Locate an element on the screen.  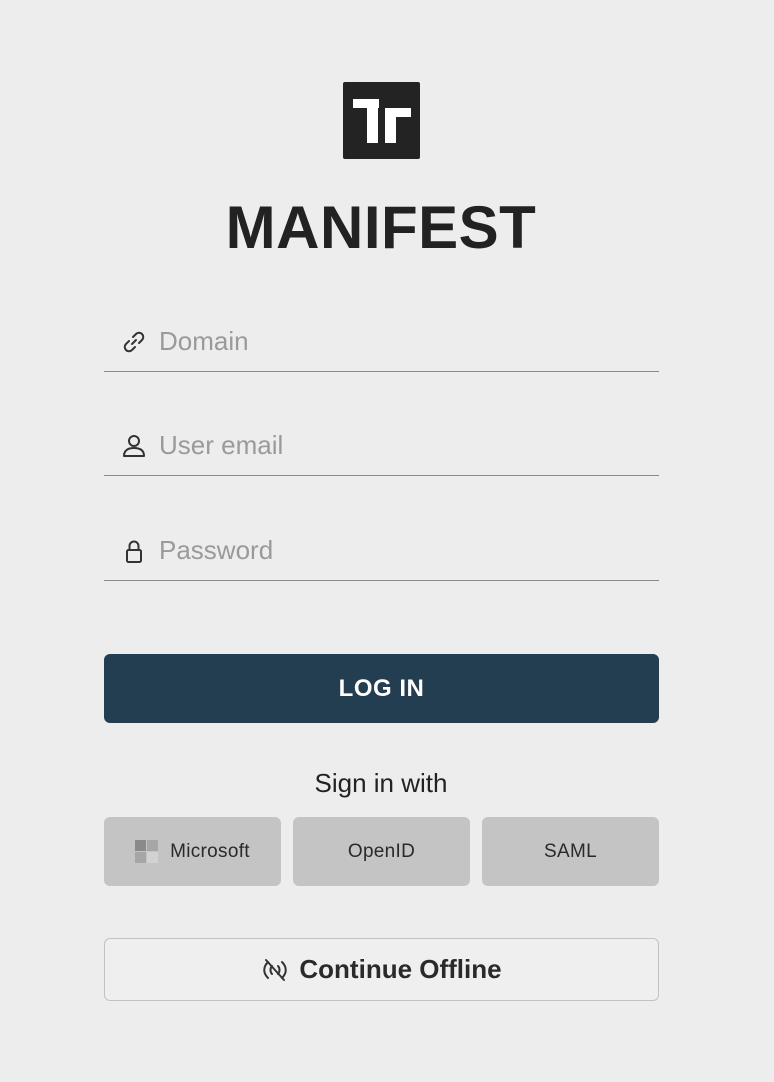
email-field is located at coordinates (381, 445).